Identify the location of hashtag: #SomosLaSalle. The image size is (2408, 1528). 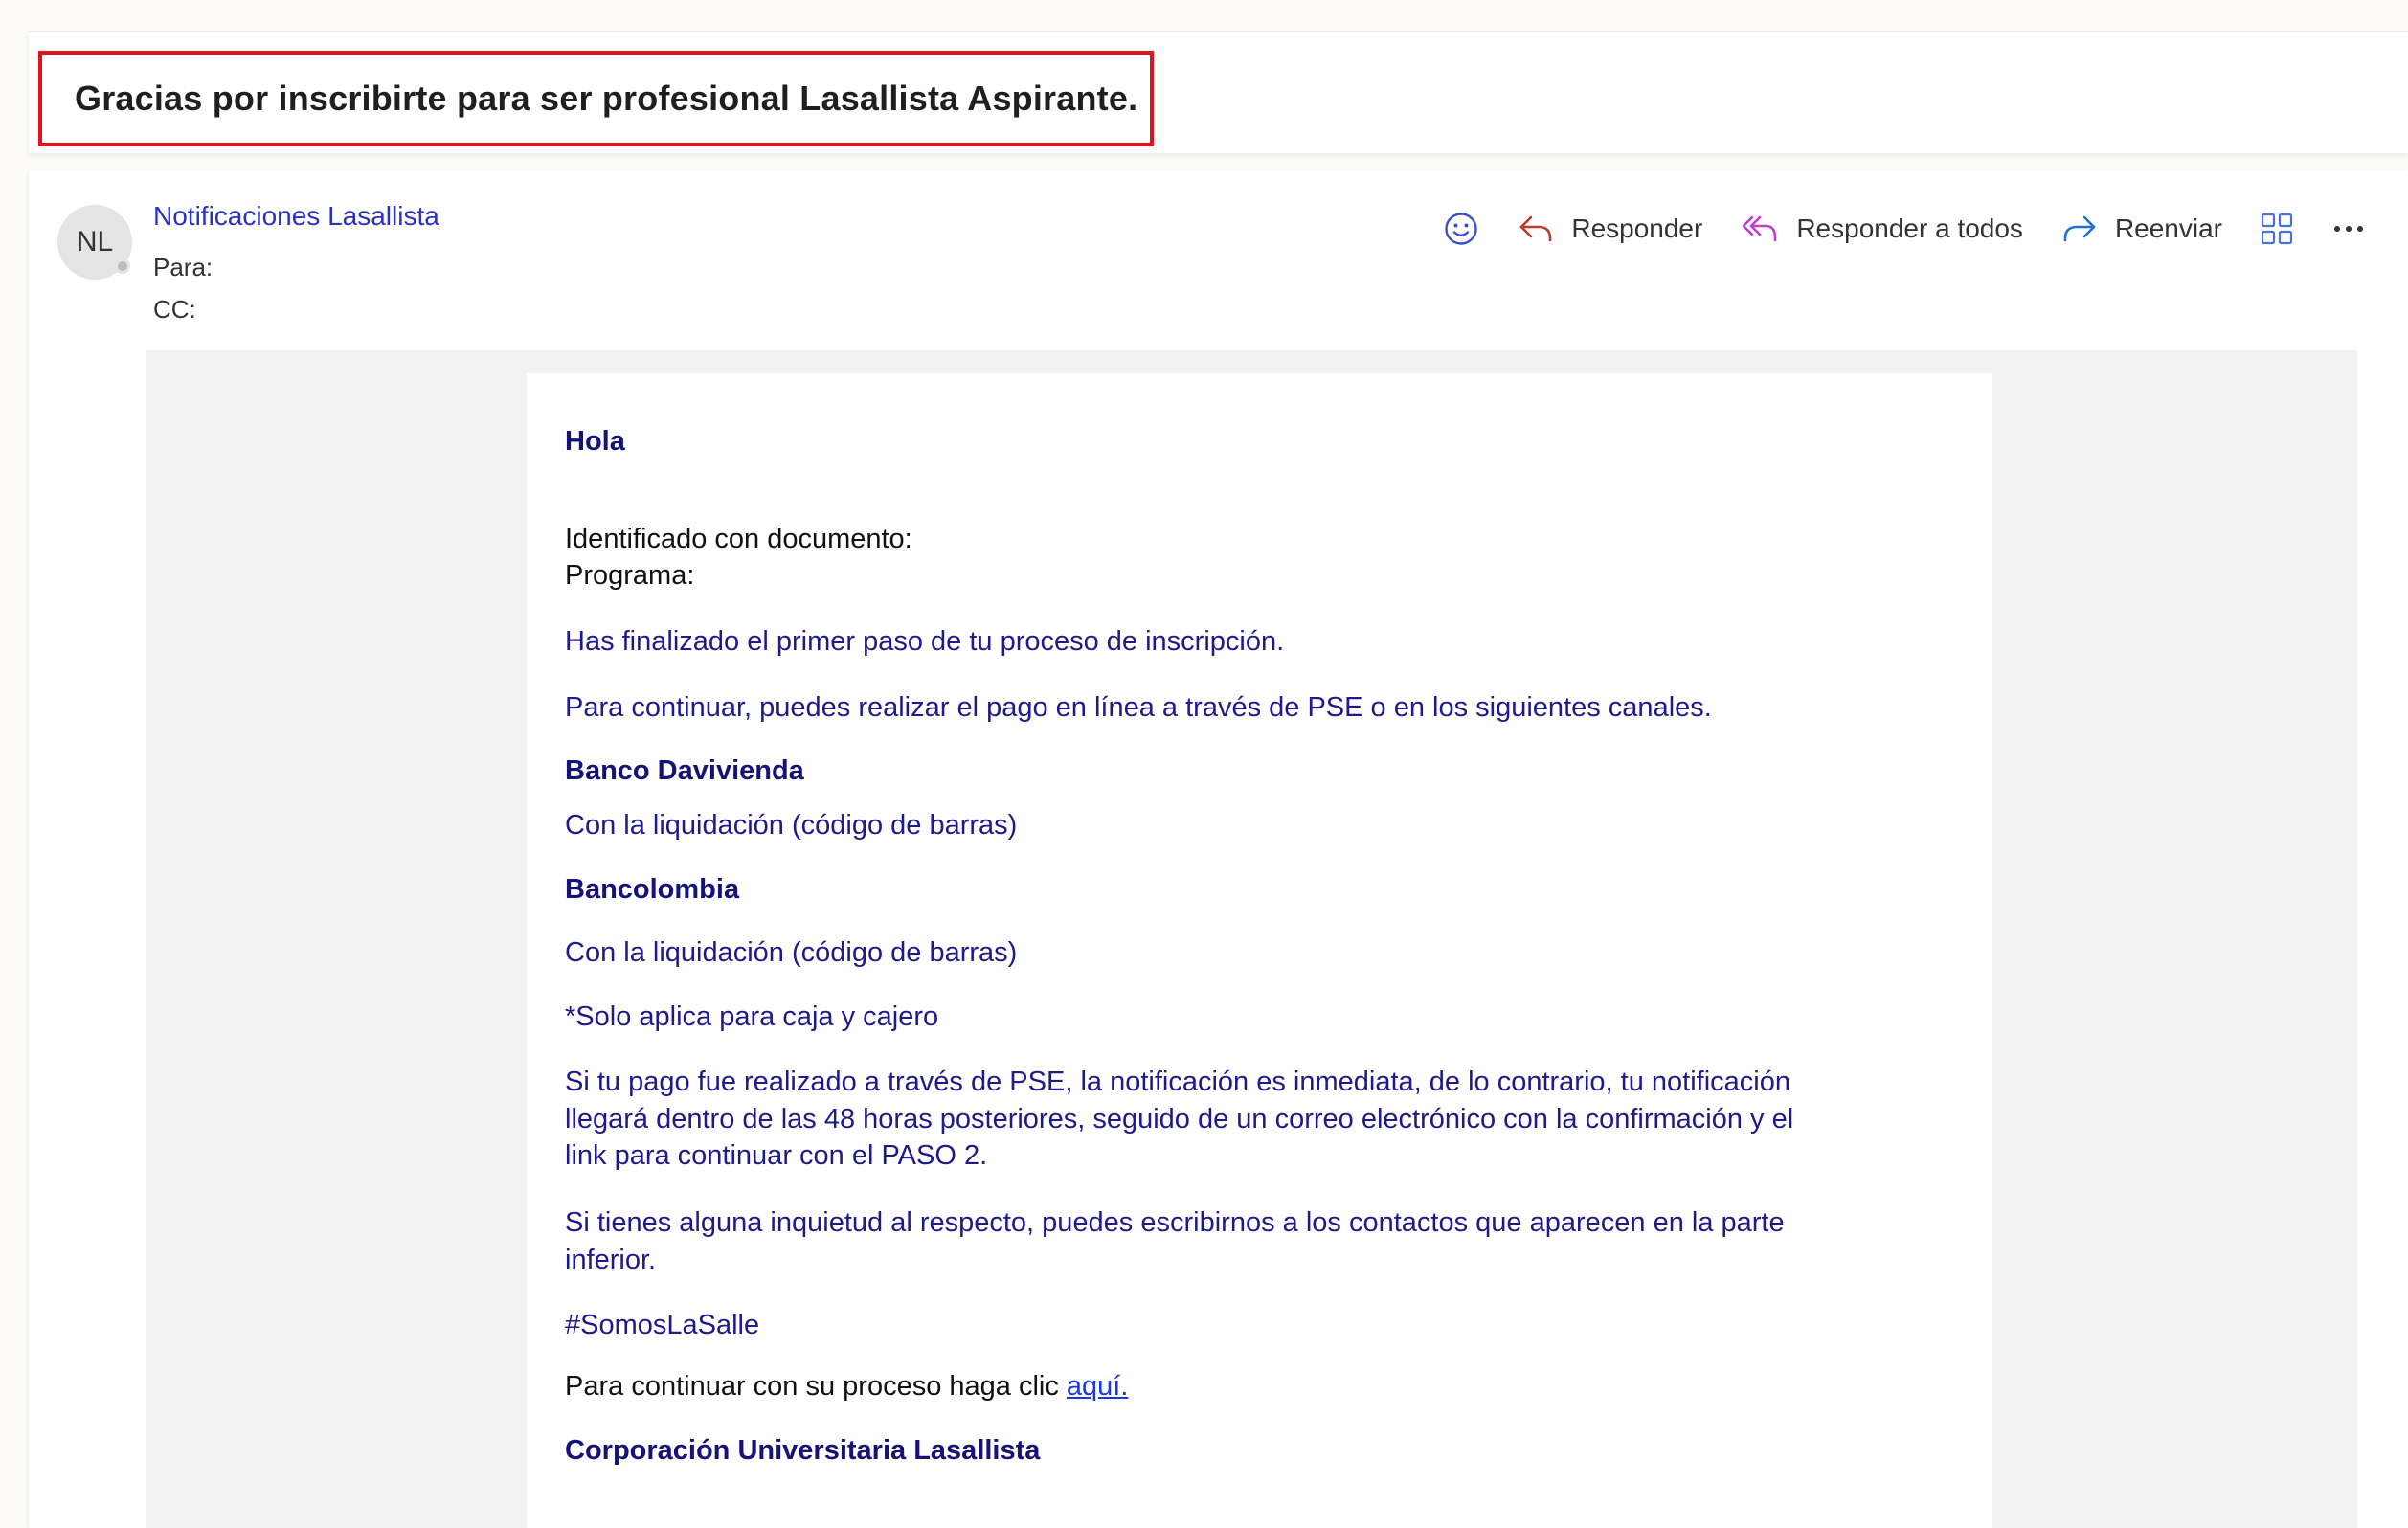
(662, 1325).